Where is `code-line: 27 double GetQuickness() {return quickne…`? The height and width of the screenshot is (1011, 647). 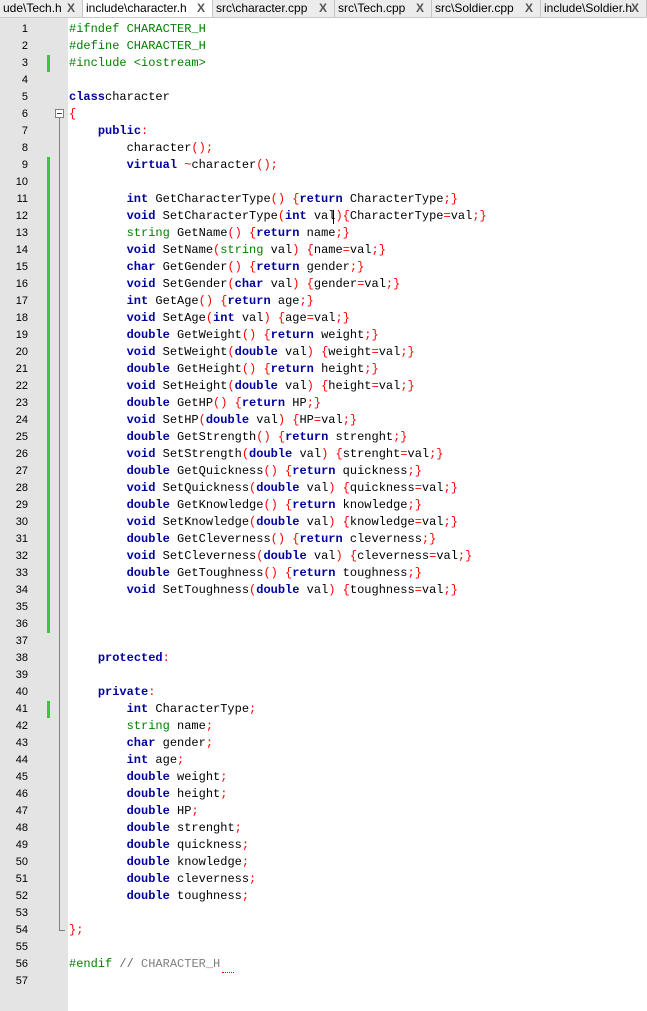
code-line: 27 double GetQuickness() {return quickne… is located at coordinates (323, 471).